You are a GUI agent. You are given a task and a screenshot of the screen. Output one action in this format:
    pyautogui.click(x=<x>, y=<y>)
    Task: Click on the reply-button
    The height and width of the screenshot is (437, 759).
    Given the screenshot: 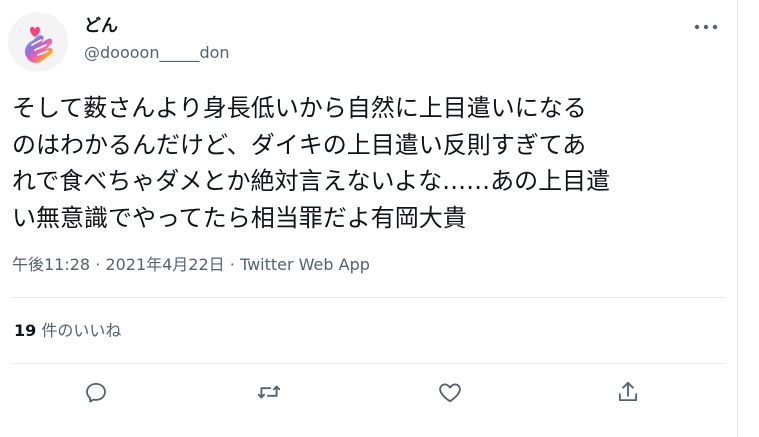 What is the action you would take?
    pyautogui.click(x=96, y=392)
    